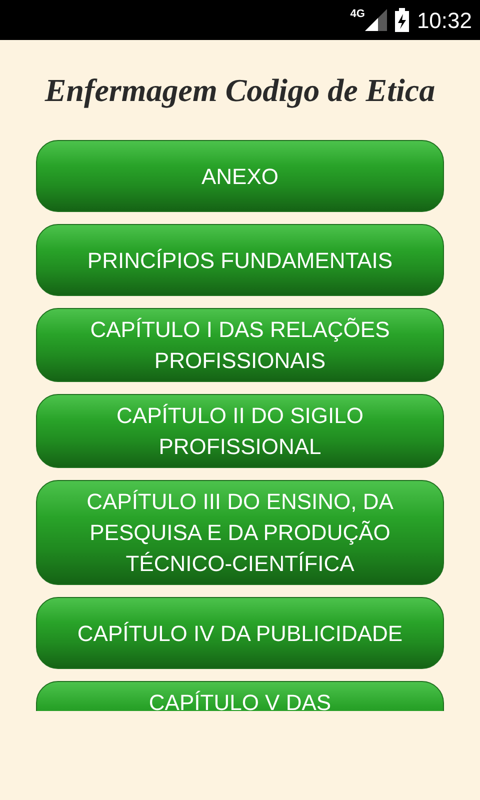 The image size is (480, 800). What do you see at coordinates (240, 90) in the screenshot?
I see `app-title: Enfermagem Codigo de Etica` at bounding box center [240, 90].